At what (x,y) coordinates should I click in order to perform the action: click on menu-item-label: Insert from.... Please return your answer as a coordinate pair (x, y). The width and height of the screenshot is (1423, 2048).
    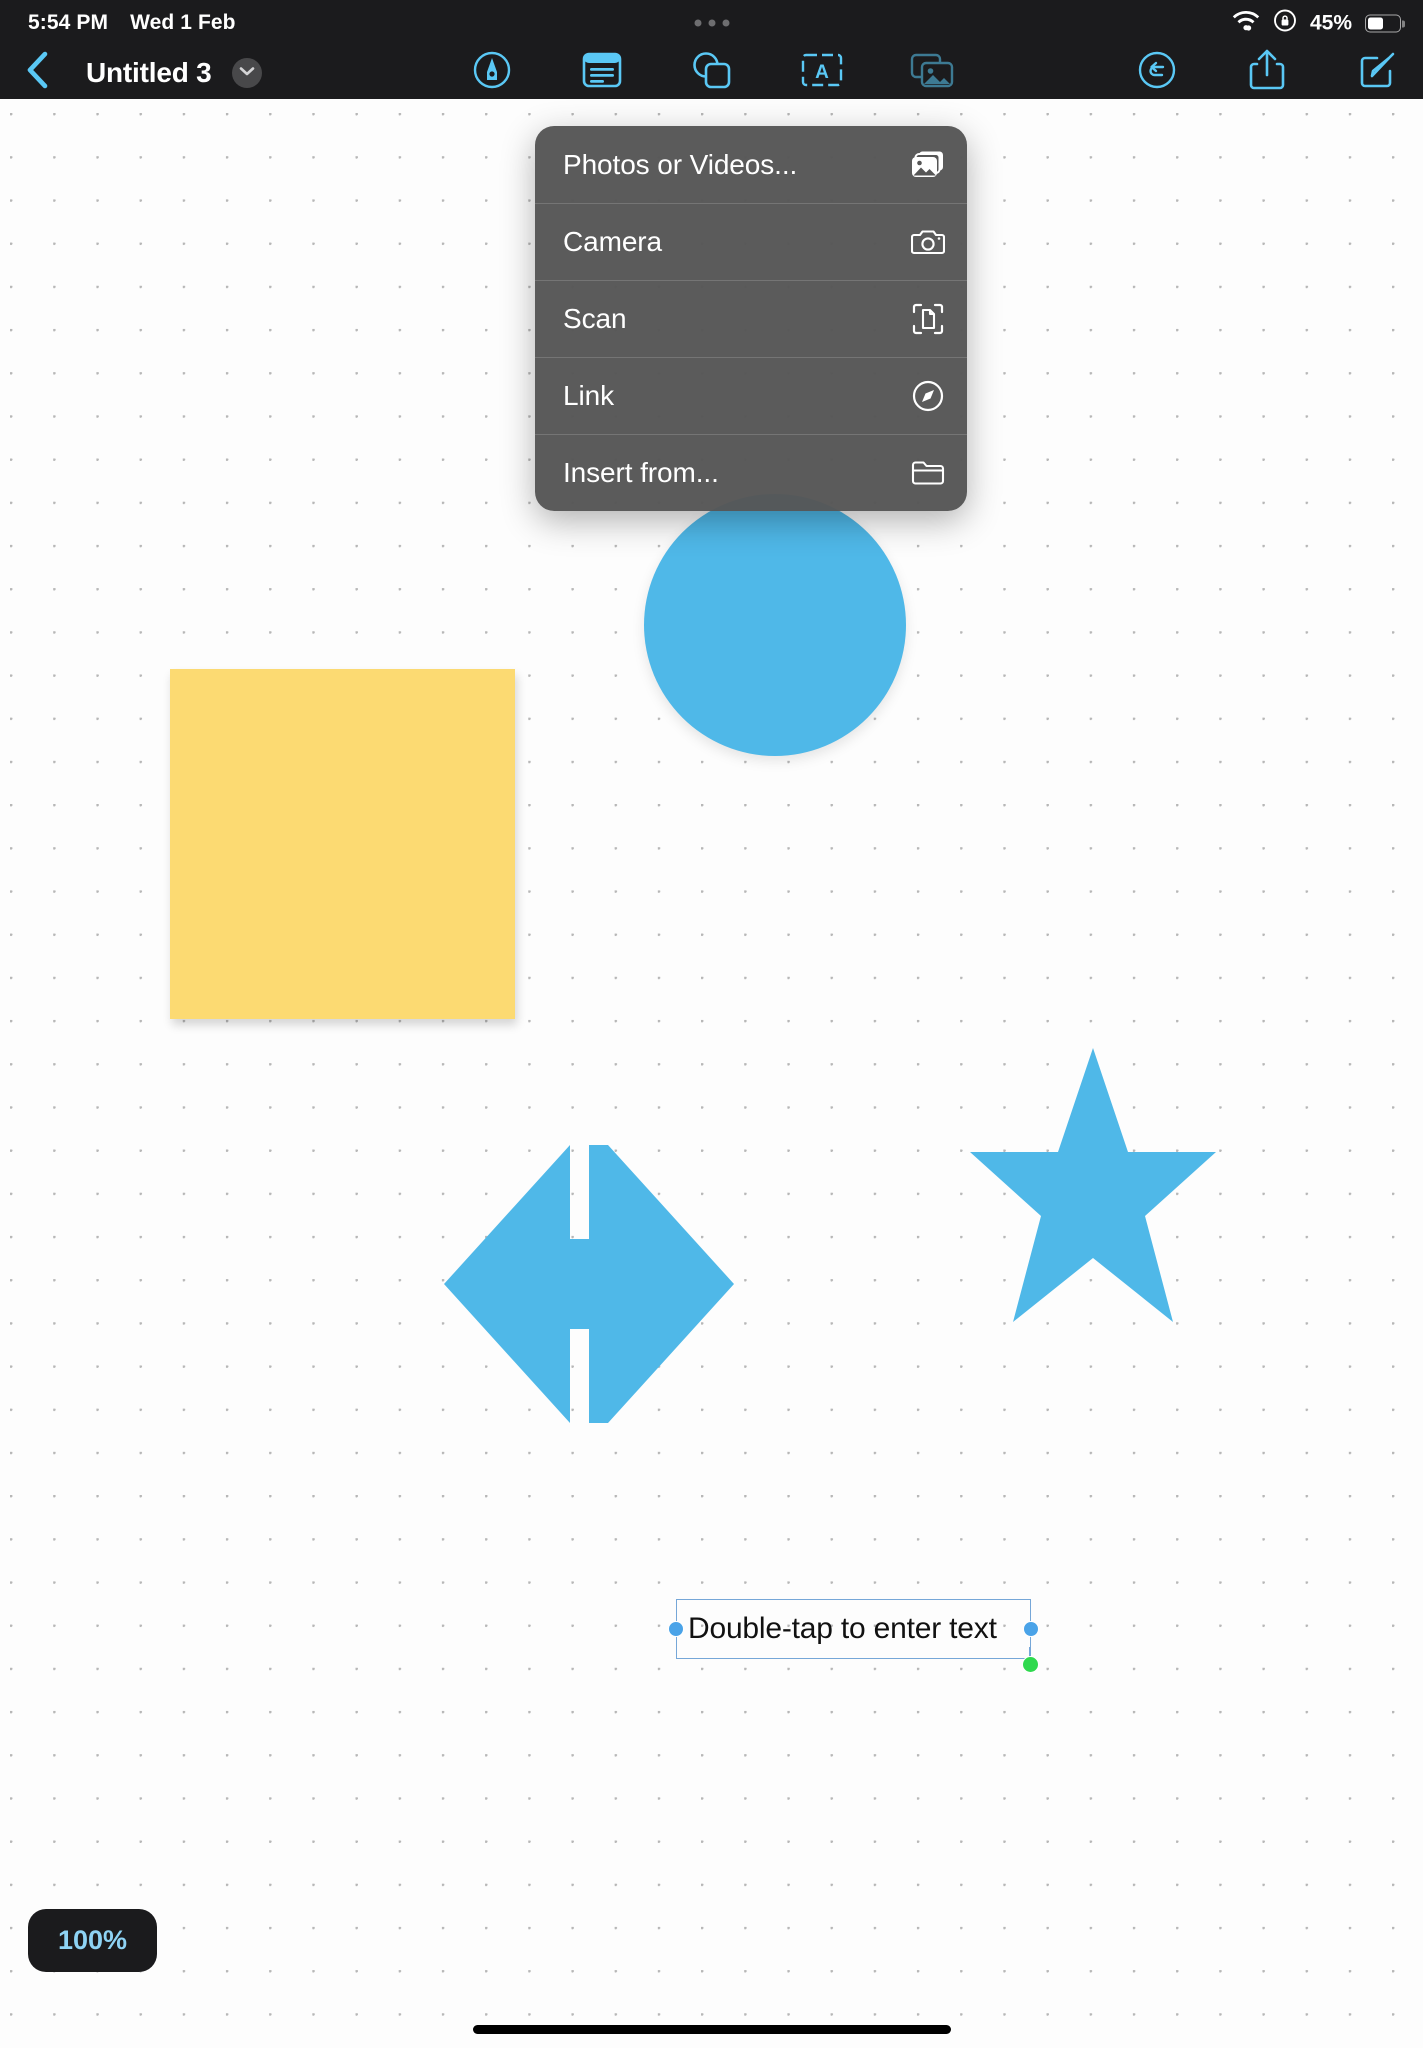
    Looking at the image, I should click on (641, 472).